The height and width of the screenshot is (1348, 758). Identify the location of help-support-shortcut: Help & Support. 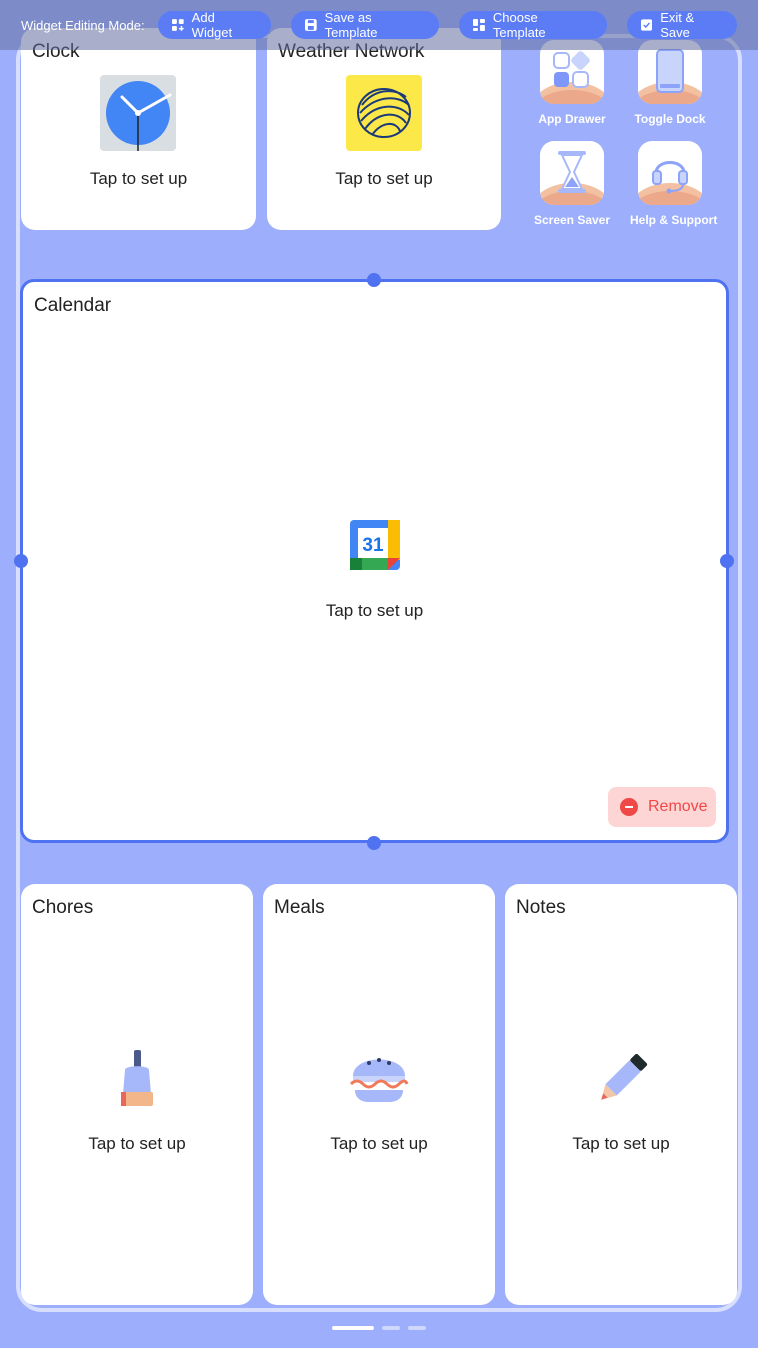
(674, 184).